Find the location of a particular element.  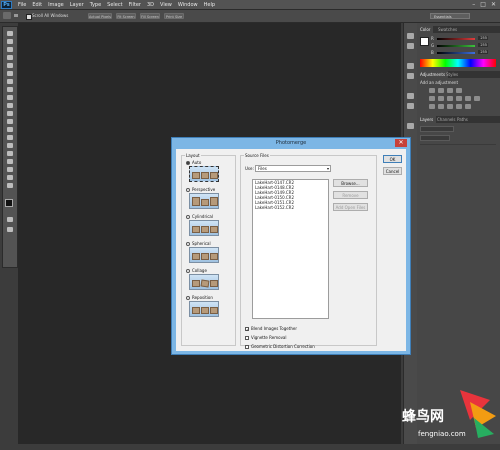

brightness-icon is located at coordinates (432, 90).